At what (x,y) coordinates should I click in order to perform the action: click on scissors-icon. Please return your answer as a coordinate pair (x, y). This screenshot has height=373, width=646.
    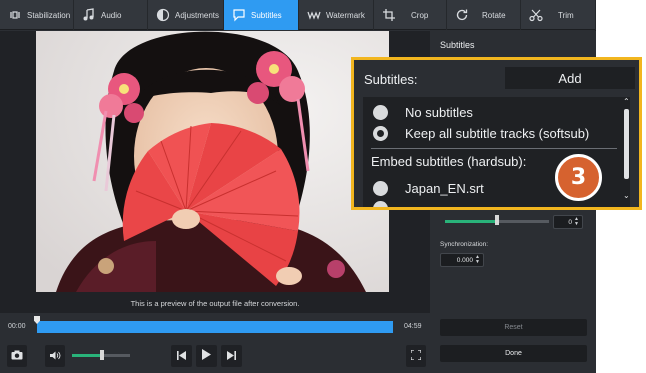
    Looking at the image, I should click on (536, 15).